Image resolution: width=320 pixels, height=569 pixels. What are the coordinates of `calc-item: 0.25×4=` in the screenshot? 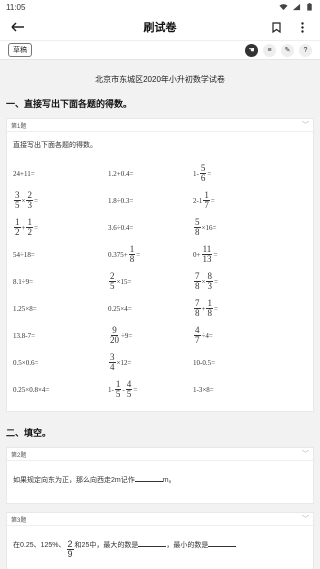 It's located at (120, 308).